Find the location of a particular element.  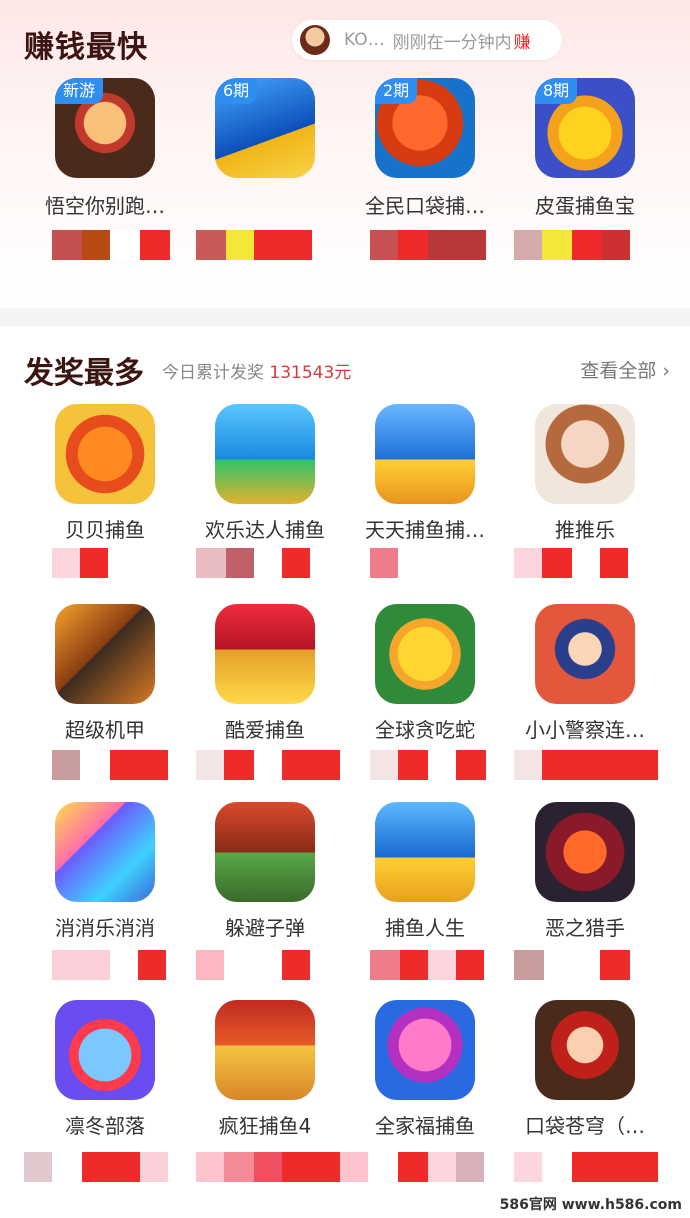

award-app-13: 凛冬部落 is located at coordinates (105, 1069).